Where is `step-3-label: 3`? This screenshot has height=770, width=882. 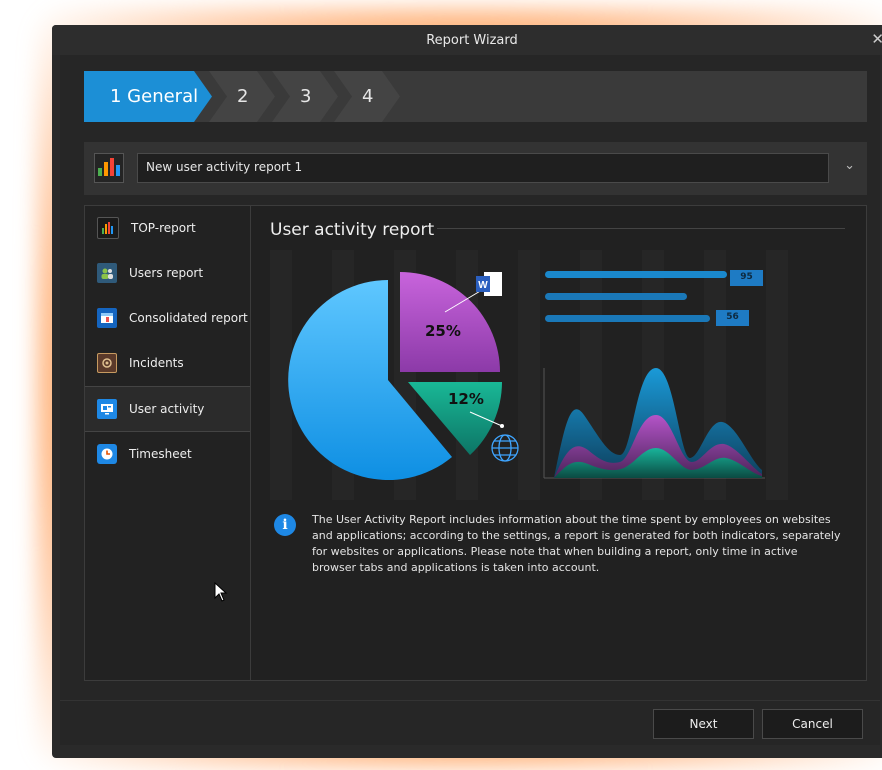
step-3-label: 3 is located at coordinates (306, 96).